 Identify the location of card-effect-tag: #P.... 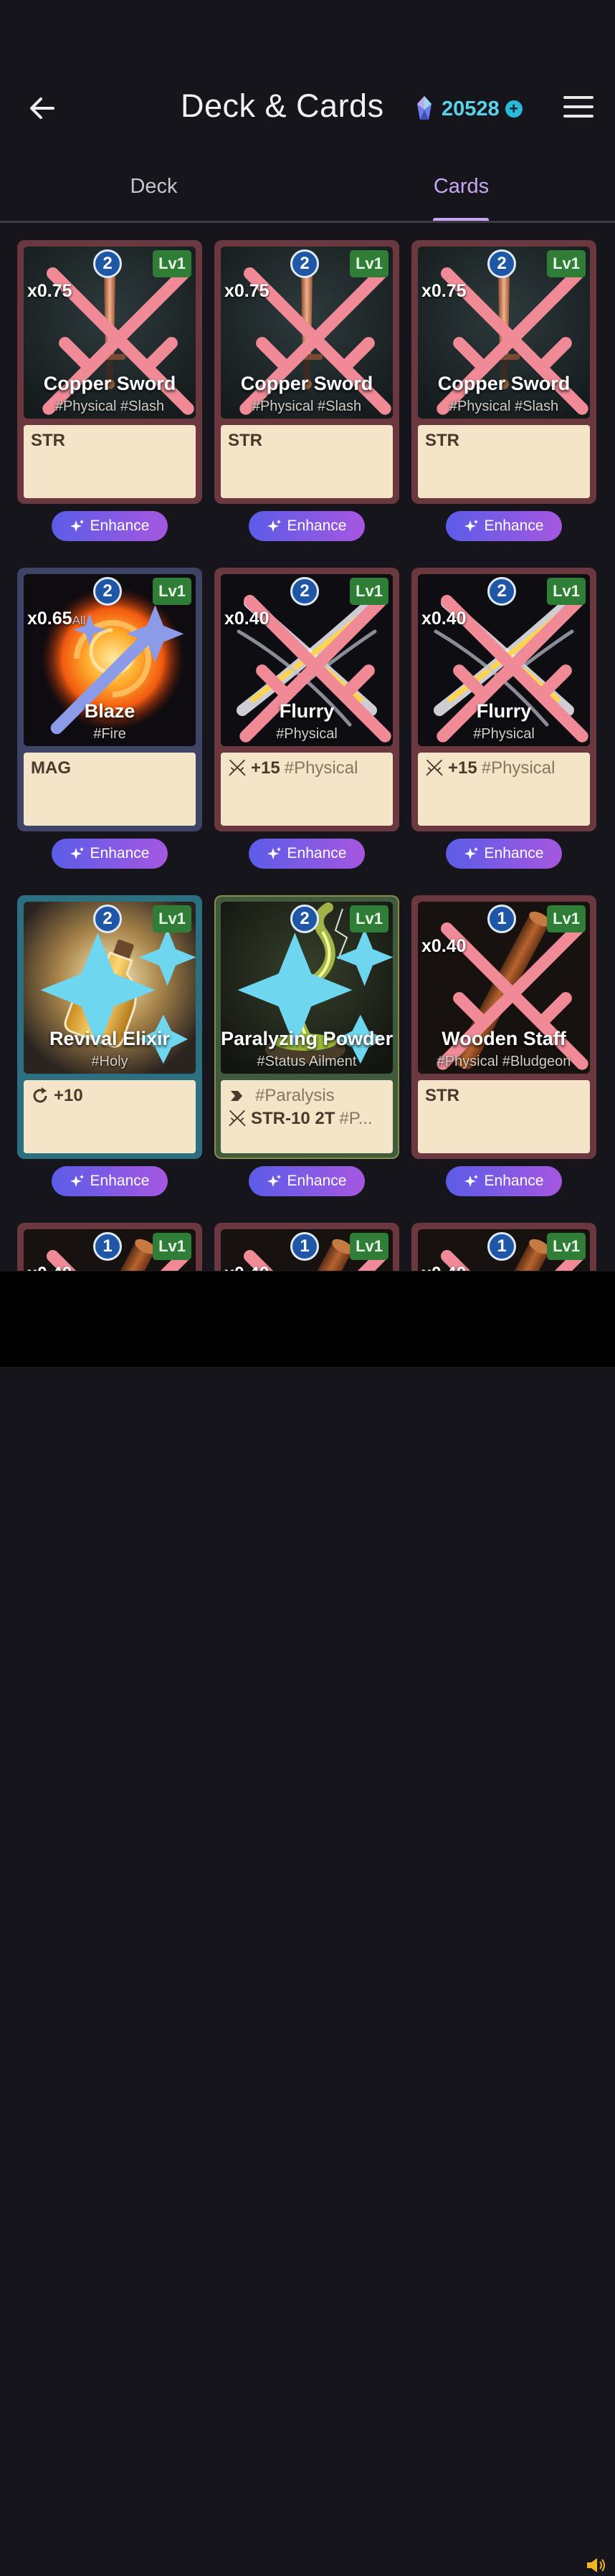
(356, 1118).